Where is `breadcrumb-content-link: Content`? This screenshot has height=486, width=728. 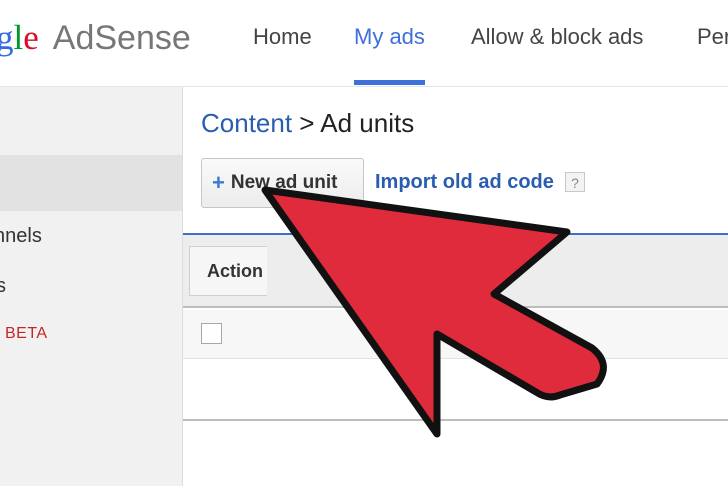 breadcrumb-content-link: Content is located at coordinates (246, 123).